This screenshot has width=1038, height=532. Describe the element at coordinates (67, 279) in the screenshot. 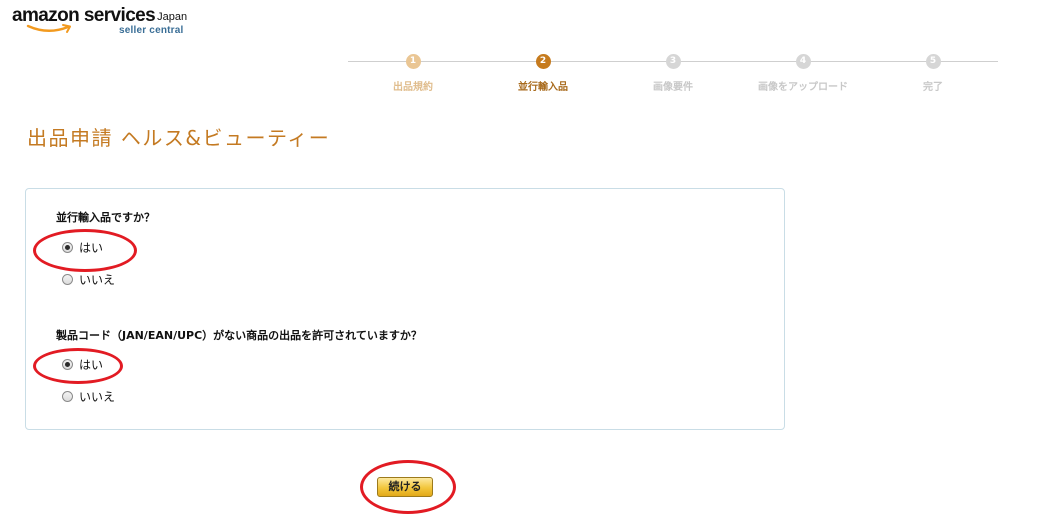

I see `q1-no-radio` at that location.